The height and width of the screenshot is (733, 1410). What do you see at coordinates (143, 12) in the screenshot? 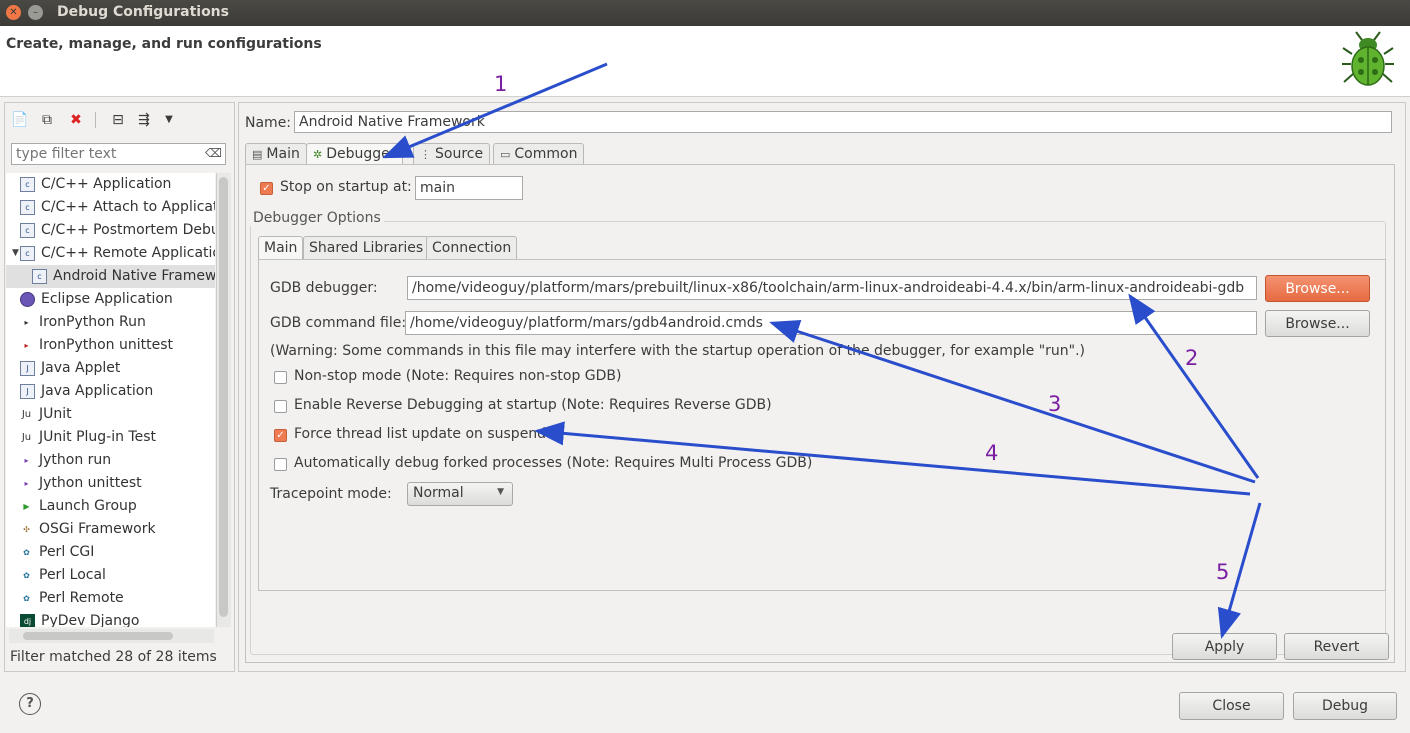
I see `window-title: Debug Configurations` at bounding box center [143, 12].